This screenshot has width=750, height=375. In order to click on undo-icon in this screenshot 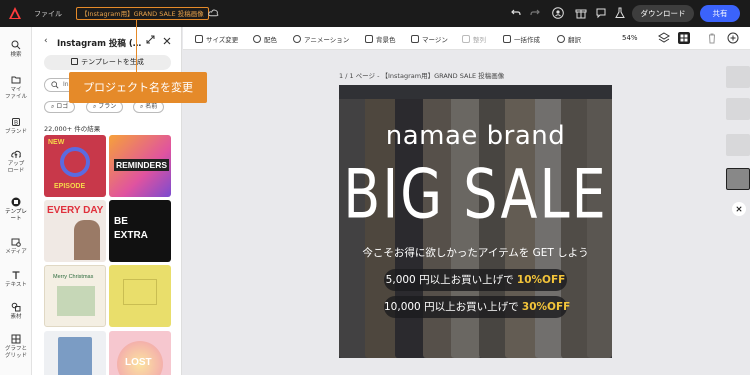, I will do `click(516, 13)`.